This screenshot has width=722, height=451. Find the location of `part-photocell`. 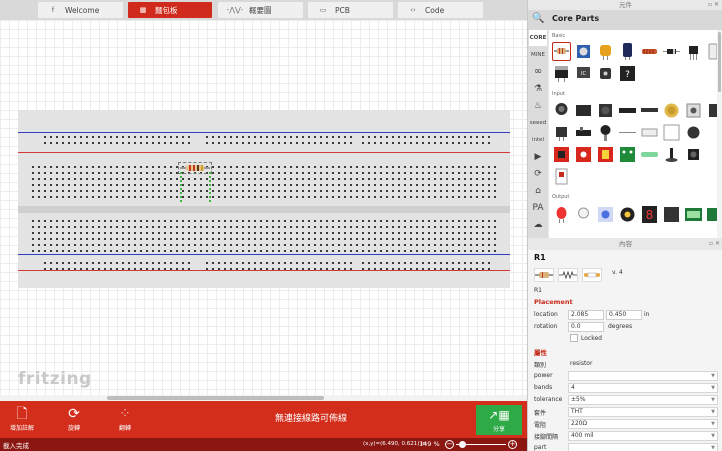

part-photocell is located at coordinates (671, 110).